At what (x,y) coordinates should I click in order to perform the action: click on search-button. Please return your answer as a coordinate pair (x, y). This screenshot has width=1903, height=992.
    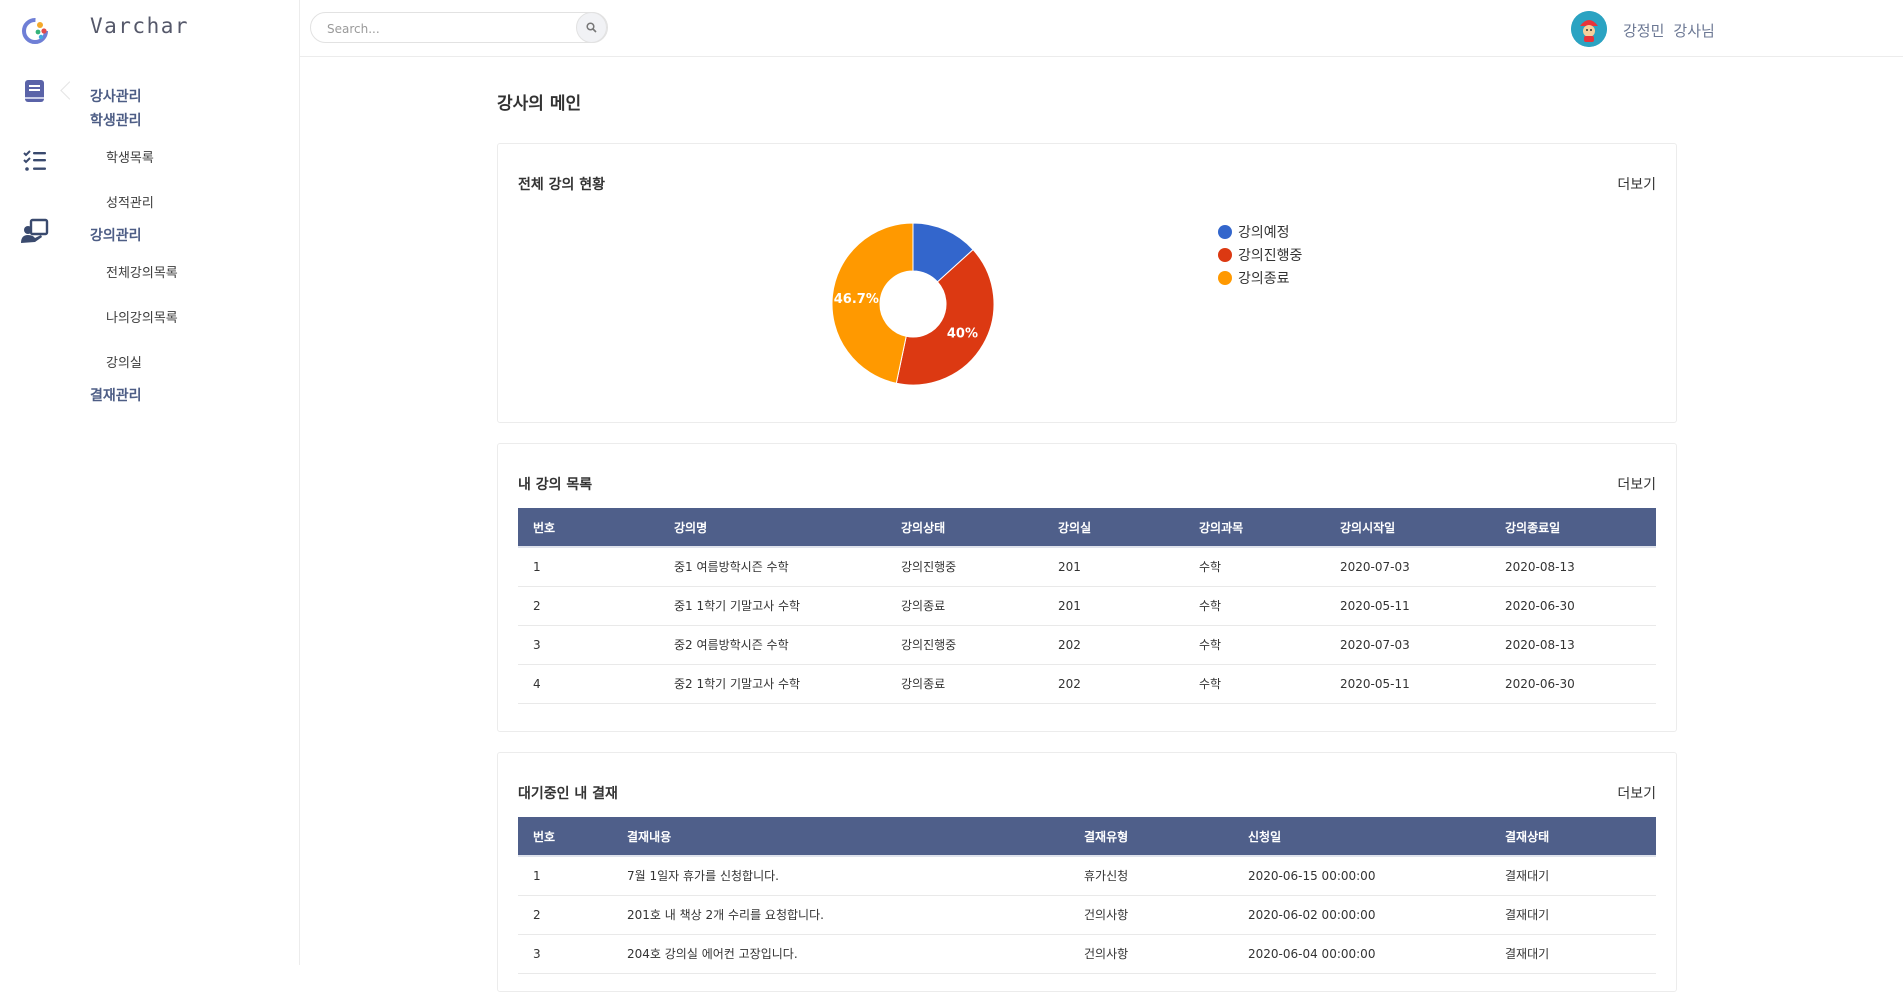
    Looking at the image, I should click on (591, 27).